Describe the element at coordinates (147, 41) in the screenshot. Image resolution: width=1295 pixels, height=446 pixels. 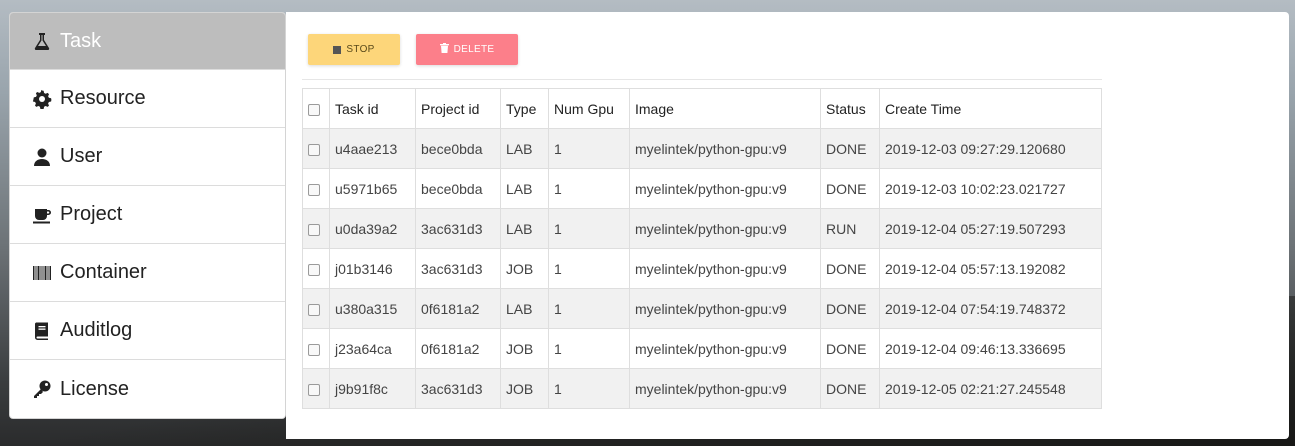
I see `sidebar-item-task: Task` at that location.